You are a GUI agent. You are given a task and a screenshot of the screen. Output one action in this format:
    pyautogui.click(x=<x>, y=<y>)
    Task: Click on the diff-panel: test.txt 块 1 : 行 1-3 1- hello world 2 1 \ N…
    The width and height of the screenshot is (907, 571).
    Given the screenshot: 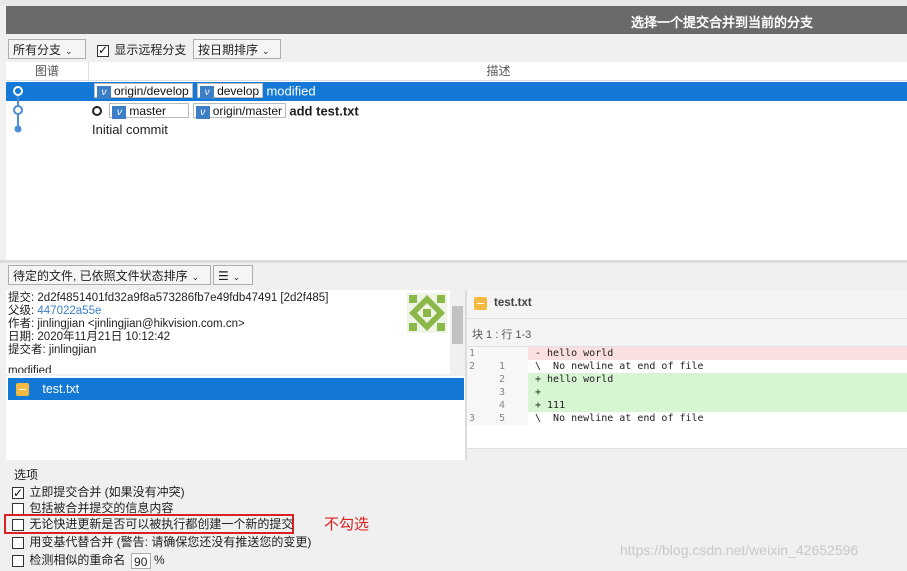 What is the action you would take?
    pyautogui.click(x=687, y=375)
    